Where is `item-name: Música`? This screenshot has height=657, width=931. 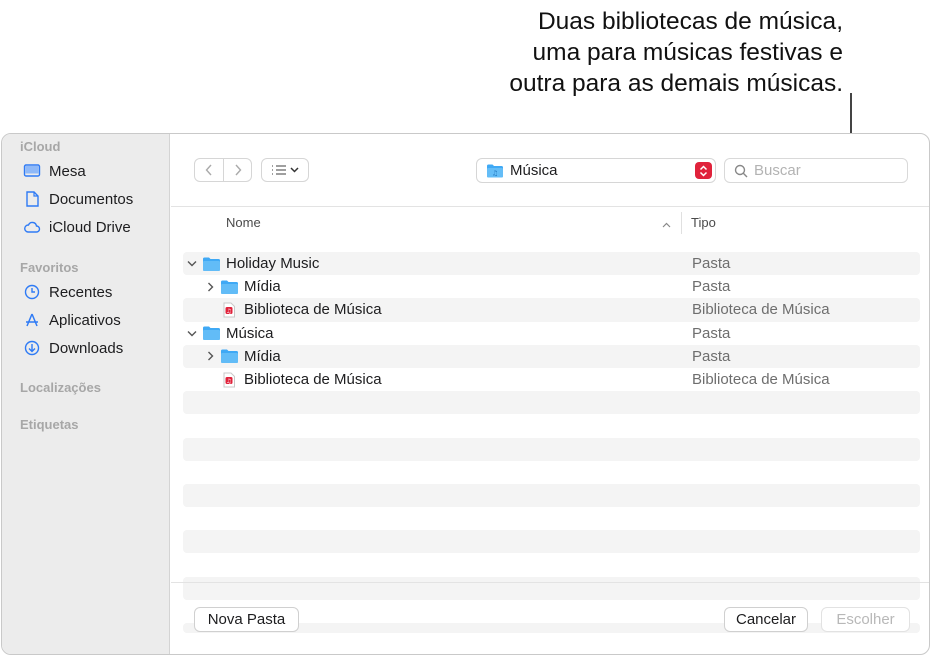 item-name: Música is located at coordinates (250, 333).